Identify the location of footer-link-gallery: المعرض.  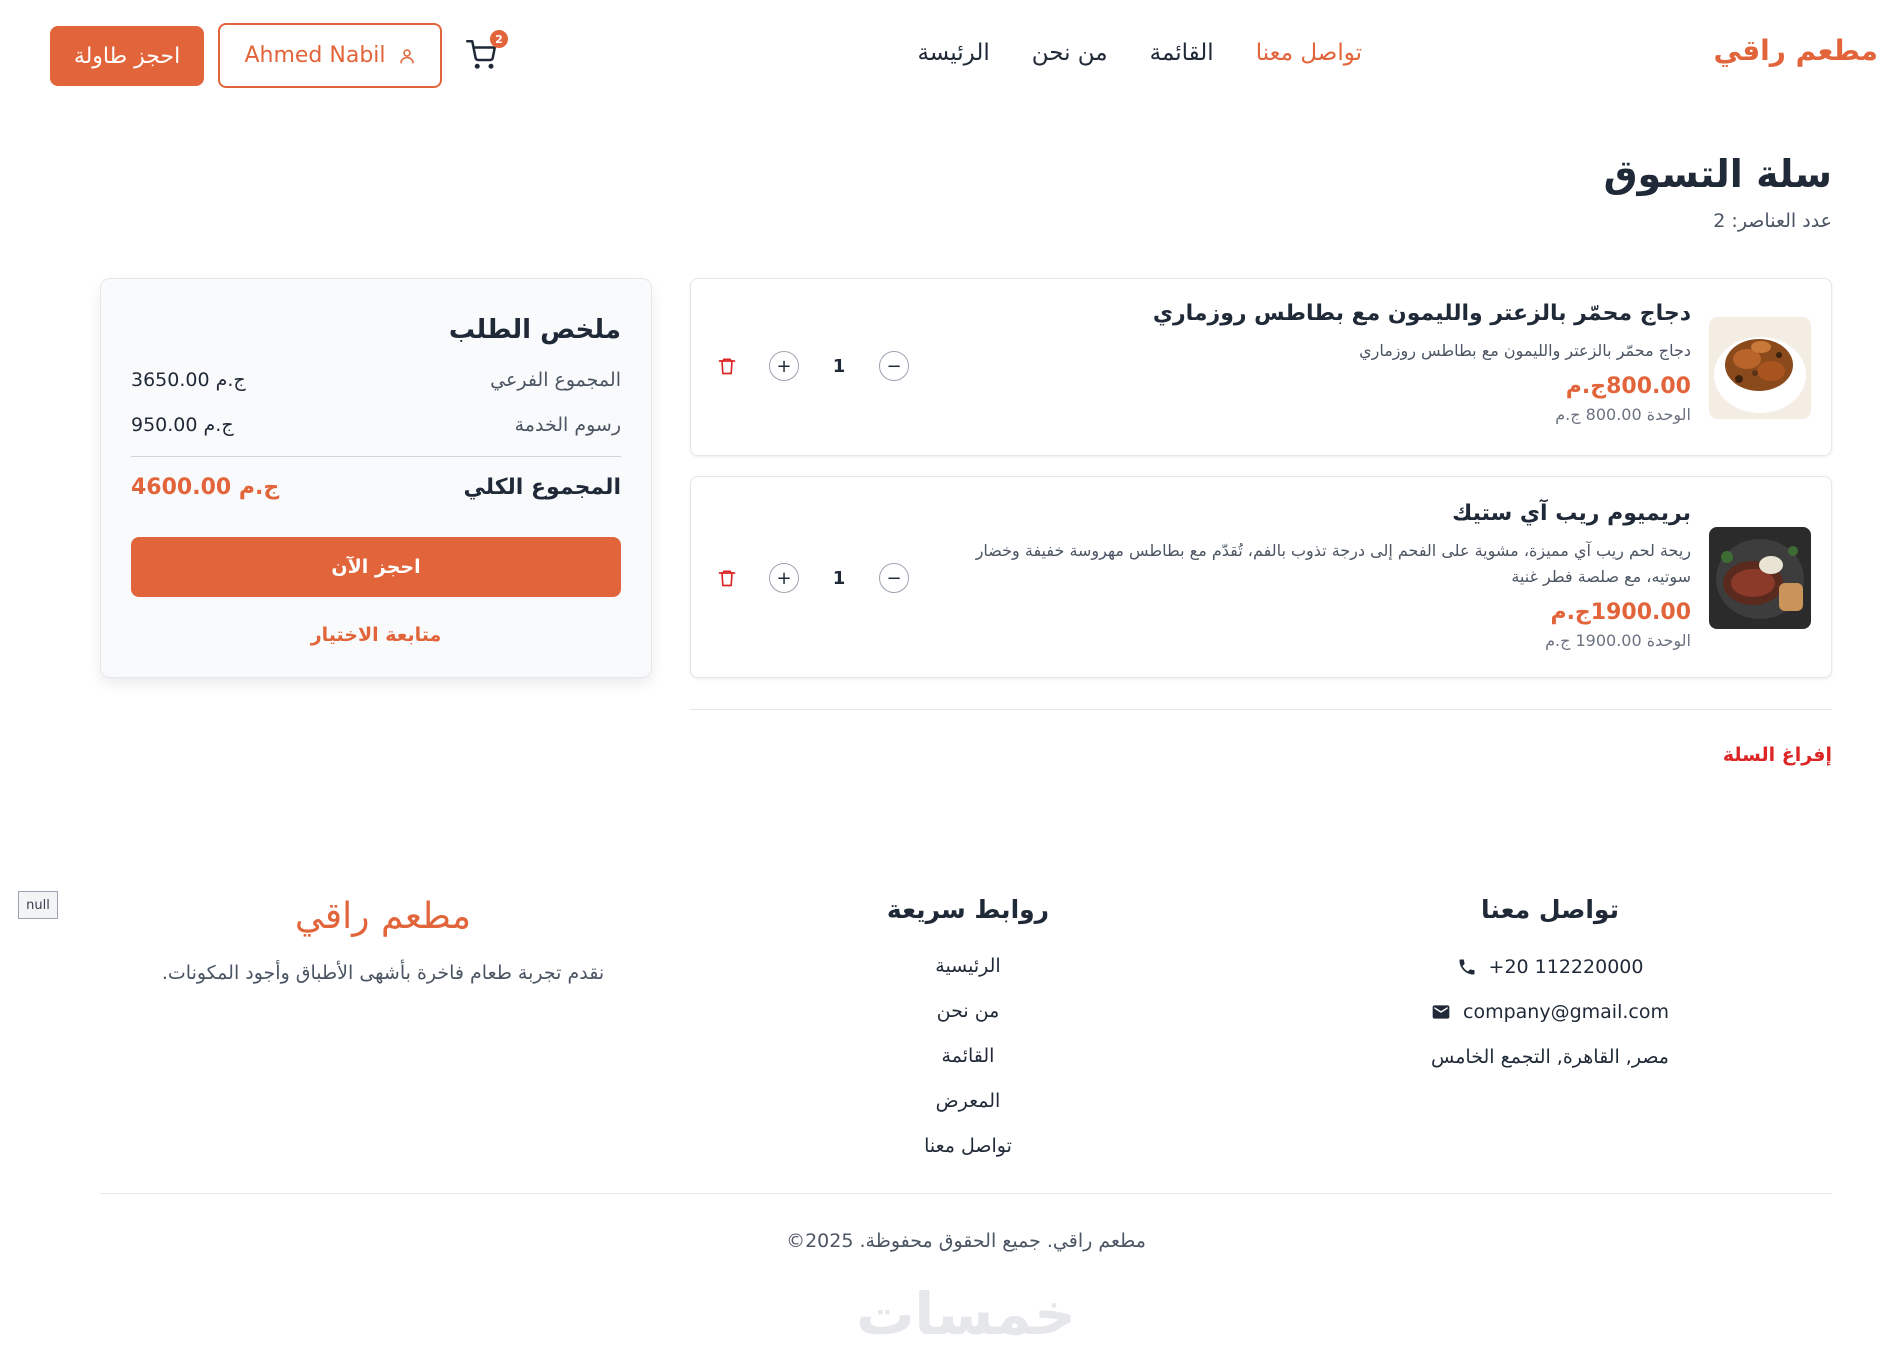
(968, 1101).